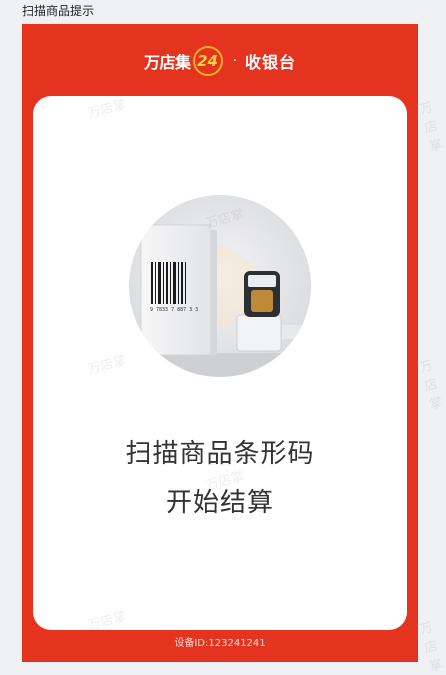 Image resolution: width=446 pixels, height=675 pixels. I want to click on header: 万店集 24 · 收银台, so click(220, 61).